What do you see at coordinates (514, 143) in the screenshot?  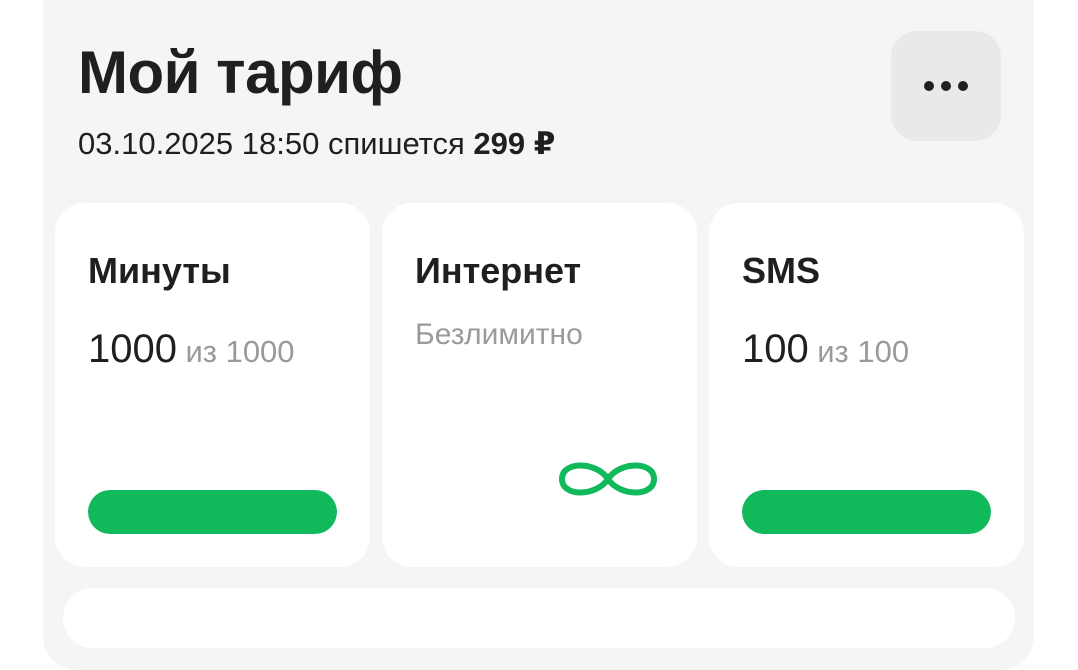 I see `charge-amount: 299 ₽` at bounding box center [514, 143].